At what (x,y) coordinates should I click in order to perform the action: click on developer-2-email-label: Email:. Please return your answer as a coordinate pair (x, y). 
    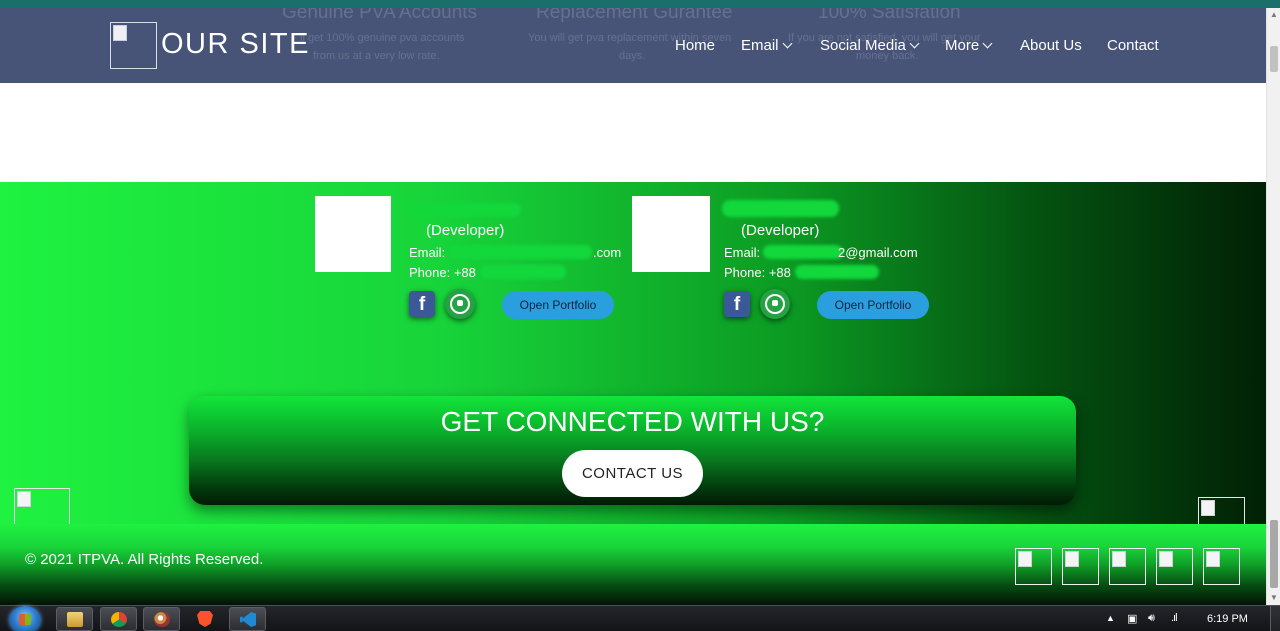
    Looking at the image, I should click on (742, 252).